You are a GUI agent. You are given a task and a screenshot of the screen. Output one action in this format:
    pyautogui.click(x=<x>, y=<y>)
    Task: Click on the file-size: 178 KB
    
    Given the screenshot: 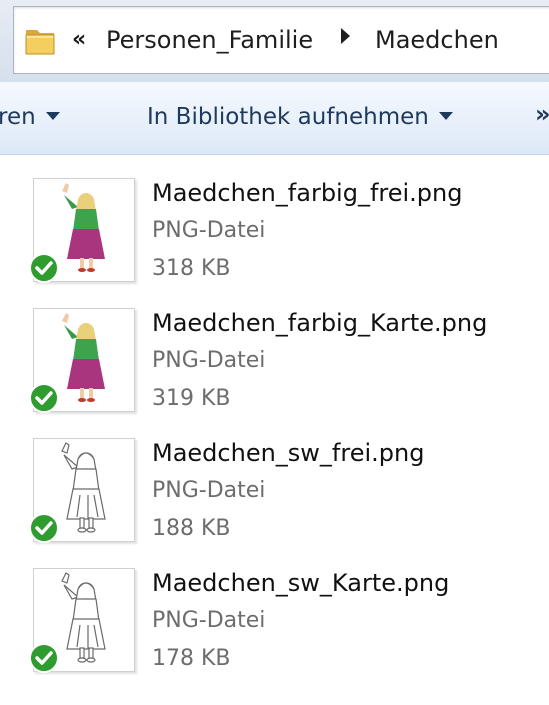 What is the action you would take?
    pyautogui.click(x=191, y=658)
    